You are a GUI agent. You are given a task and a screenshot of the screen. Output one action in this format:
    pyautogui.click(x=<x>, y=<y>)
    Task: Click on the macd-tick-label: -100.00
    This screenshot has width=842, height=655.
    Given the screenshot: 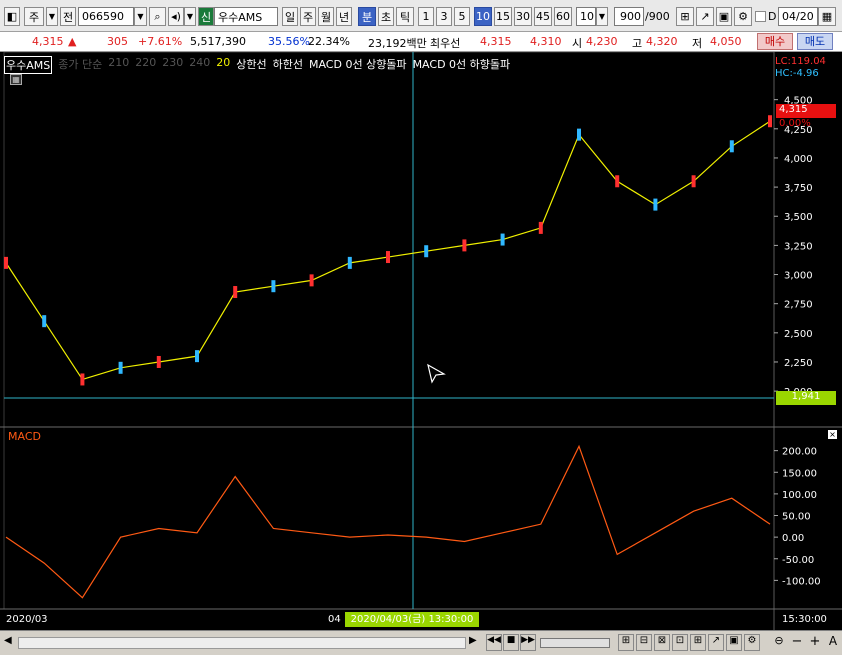 What is the action you would take?
    pyautogui.click(x=801, y=581)
    